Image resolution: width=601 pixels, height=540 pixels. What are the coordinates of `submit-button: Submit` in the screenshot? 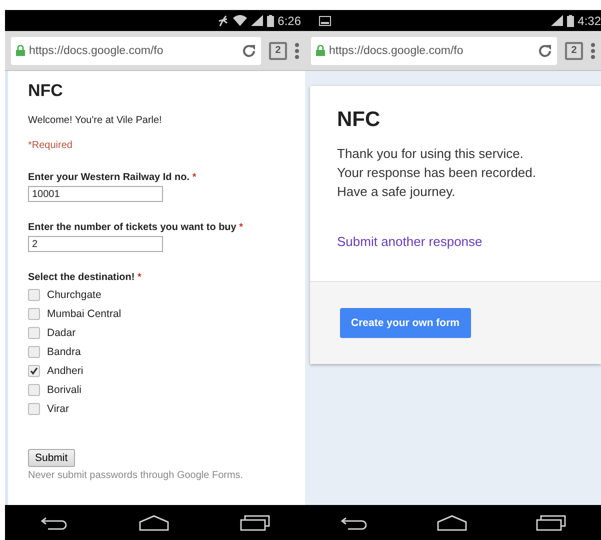 It's located at (51, 458).